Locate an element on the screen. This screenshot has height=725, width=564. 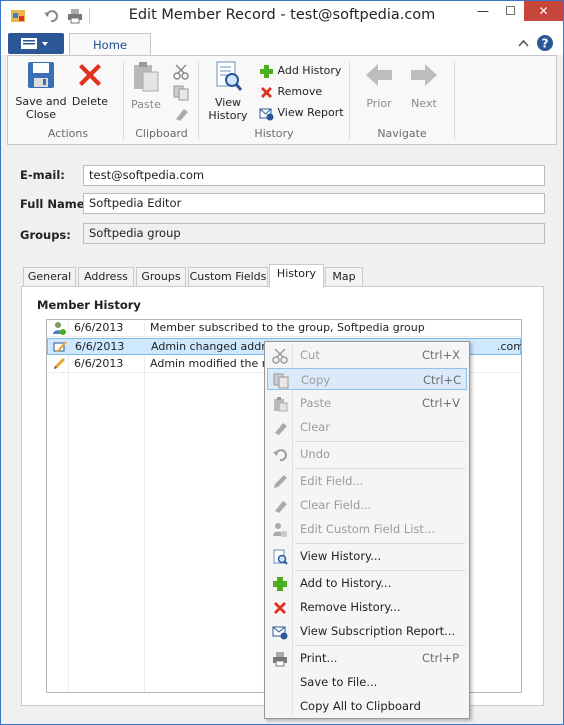
help-icon: ? is located at coordinates (545, 43).